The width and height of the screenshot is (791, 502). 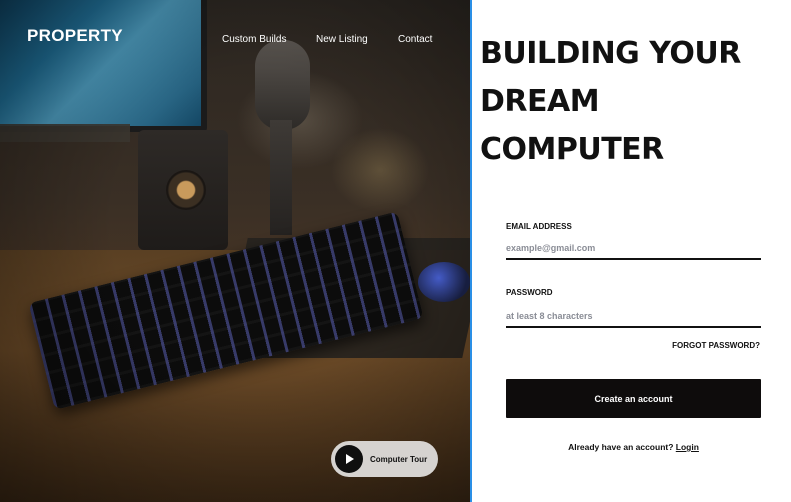 What do you see at coordinates (687, 447) in the screenshot?
I see `login-link: Login` at bounding box center [687, 447].